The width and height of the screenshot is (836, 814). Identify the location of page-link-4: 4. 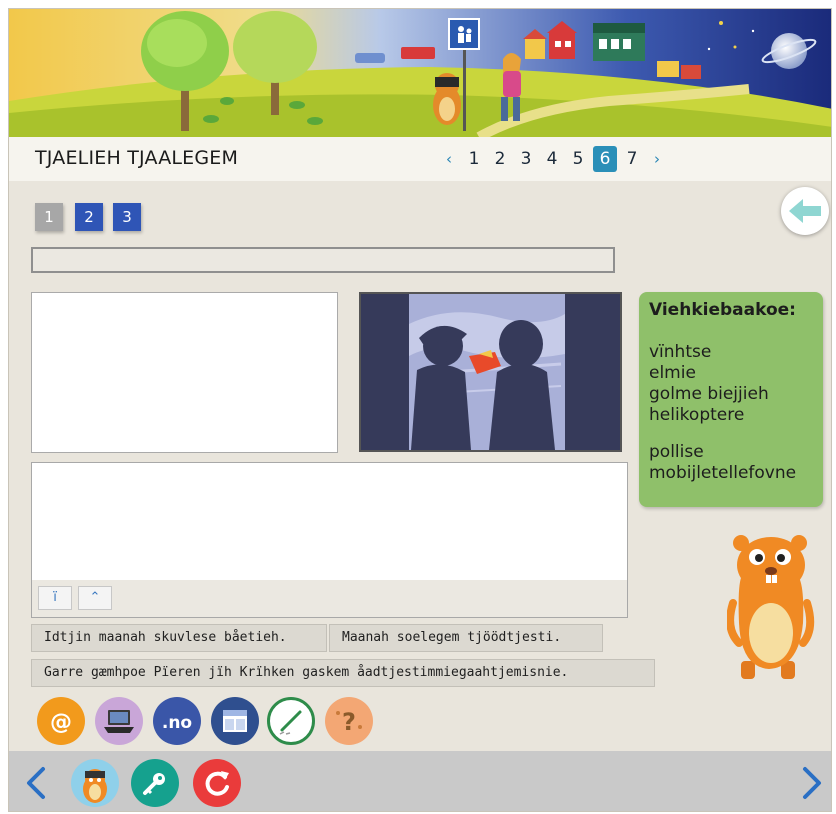
(552, 159).